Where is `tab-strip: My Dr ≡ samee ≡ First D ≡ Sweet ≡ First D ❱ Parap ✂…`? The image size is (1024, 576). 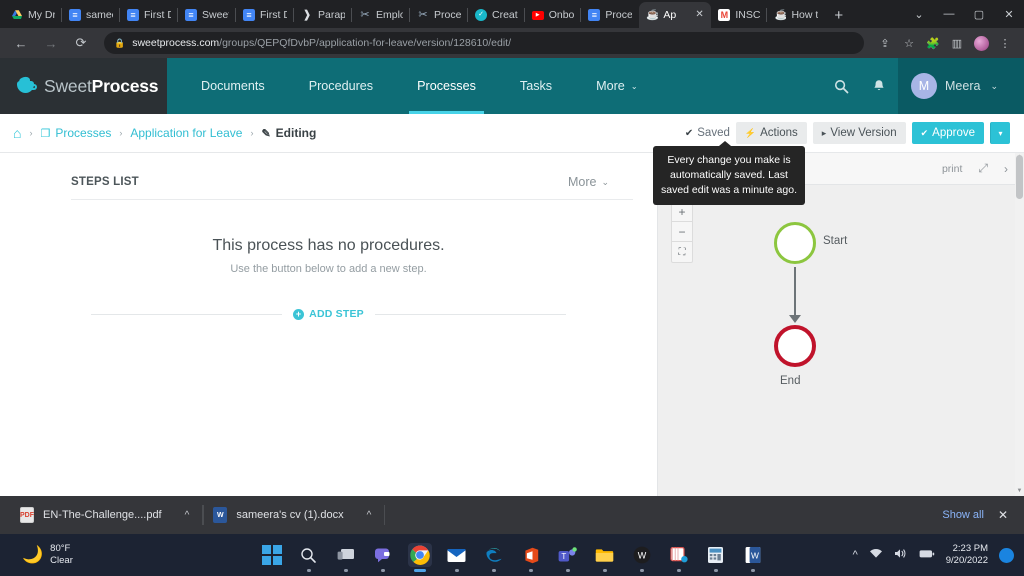 tab-strip: My Dr ≡ samee ≡ First D ≡ Sweet ≡ First D ❱ Parap ✂… is located at coordinates (512, 14).